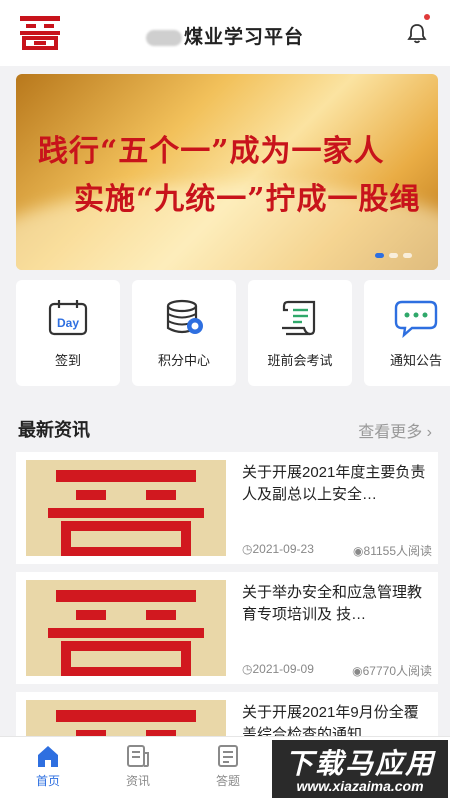  I want to click on section-title: 最新资讯, so click(54, 430).